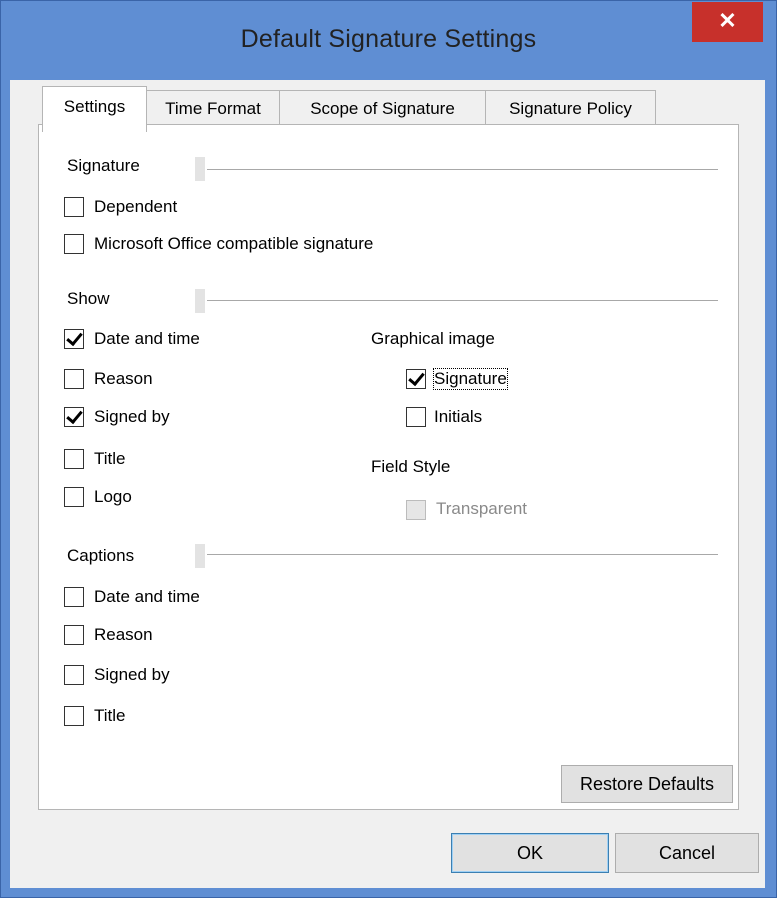 The height and width of the screenshot is (898, 777). Describe the element at coordinates (74, 459) in the screenshot. I see `show-title-checkbox` at that location.